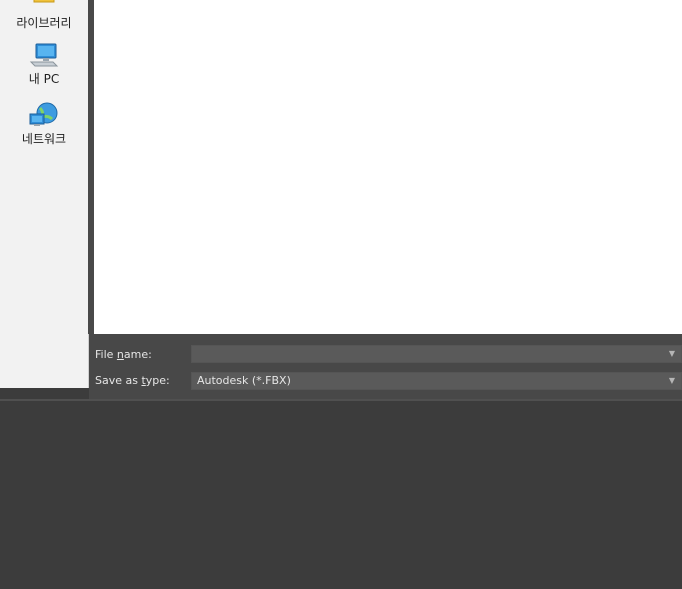  I want to click on file-name-label: File name:, so click(123, 354).